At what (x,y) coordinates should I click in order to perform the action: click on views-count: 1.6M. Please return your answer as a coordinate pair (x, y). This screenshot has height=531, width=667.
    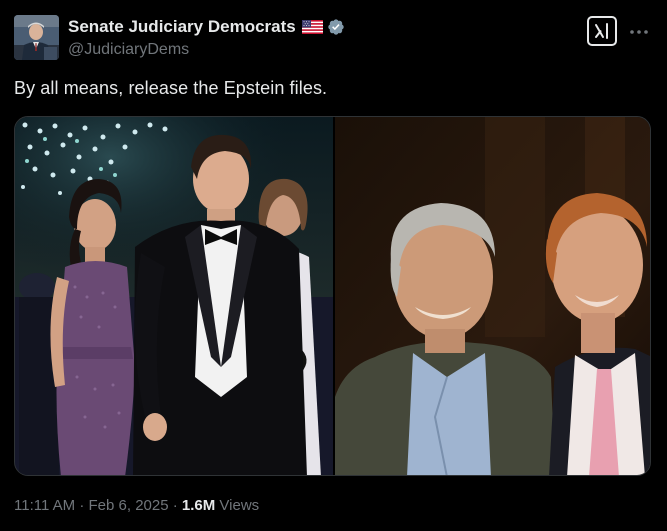
    Looking at the image, I should click on (198, 505).